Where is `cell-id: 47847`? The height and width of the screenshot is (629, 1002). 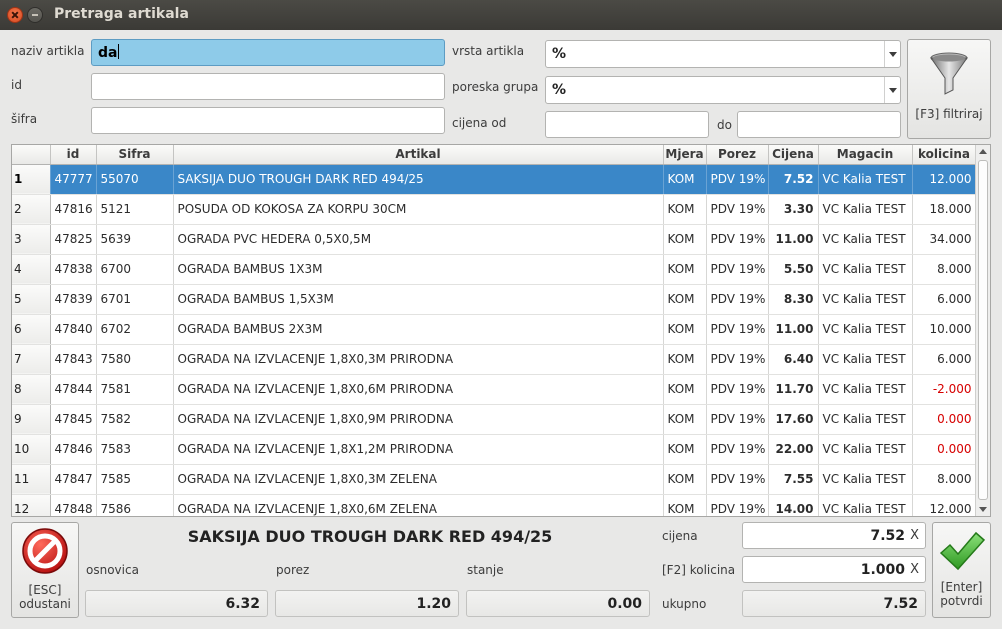 cell-id: 47847 is located at coordinates (73, 479).